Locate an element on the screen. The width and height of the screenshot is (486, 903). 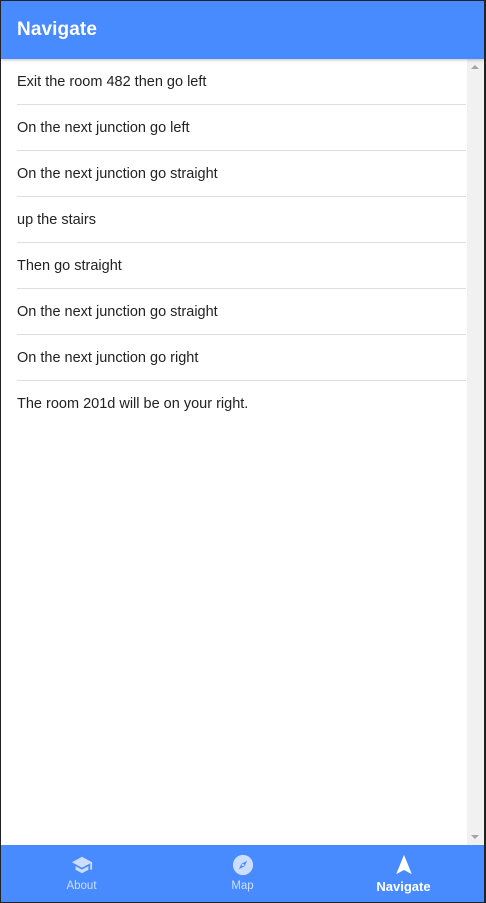
tab-about: About is located at coordinates (81, 873).